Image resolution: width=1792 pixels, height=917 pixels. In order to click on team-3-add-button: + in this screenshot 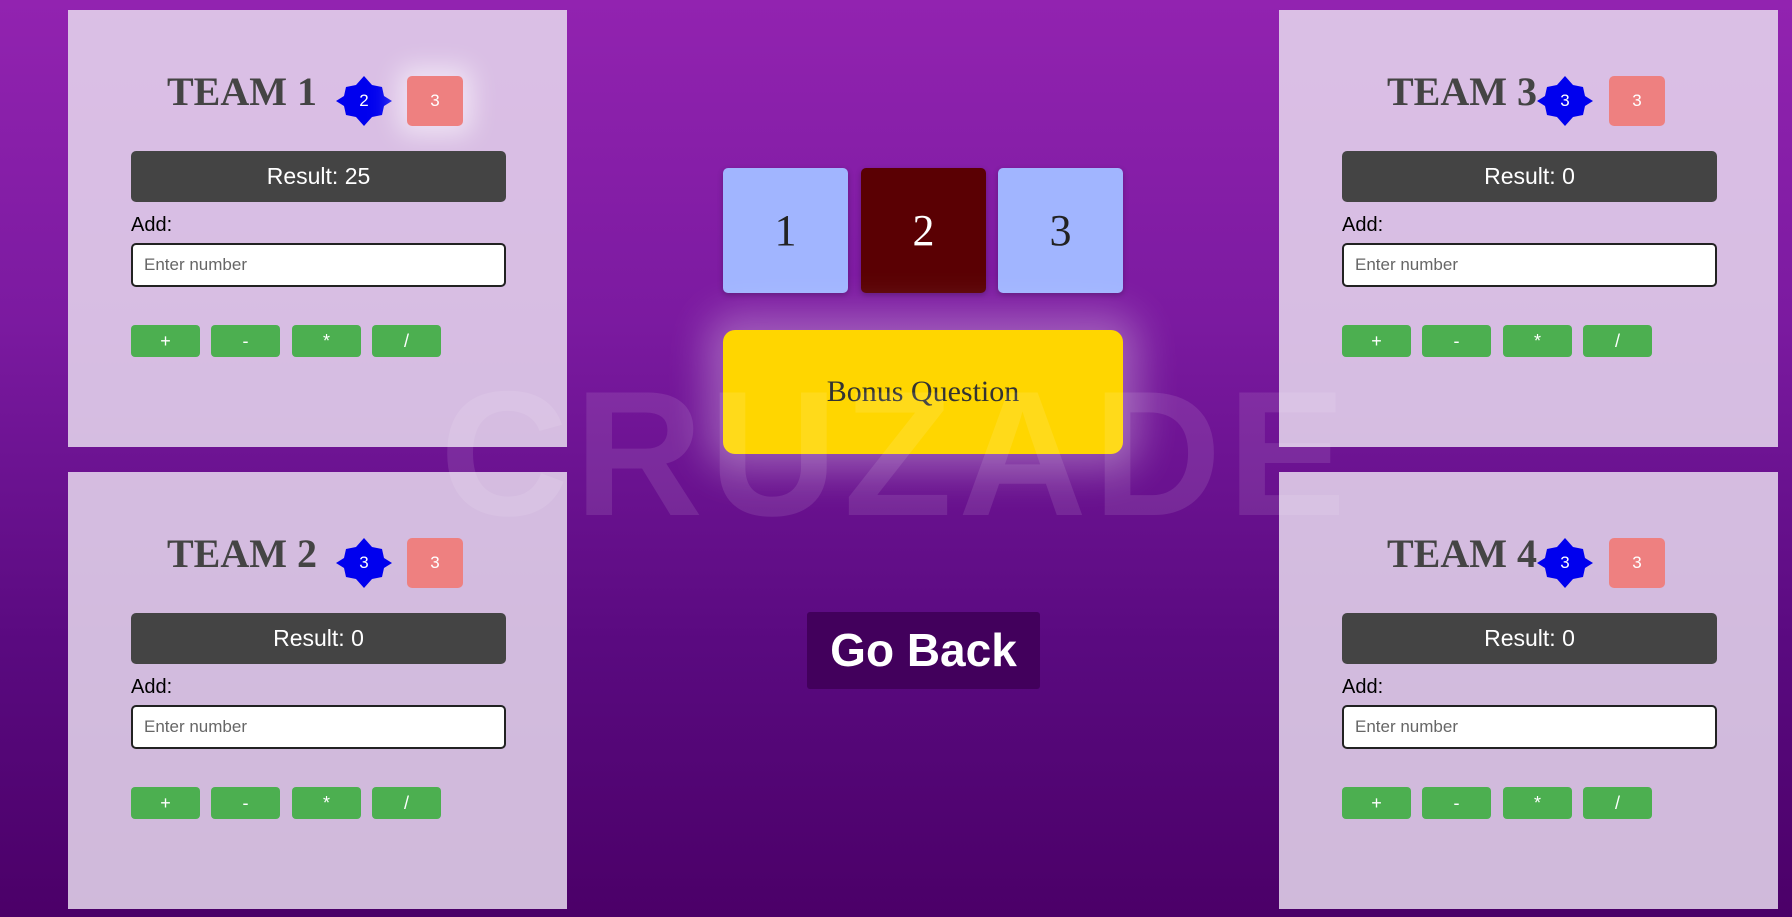, I will do `click(1376, 341)`.